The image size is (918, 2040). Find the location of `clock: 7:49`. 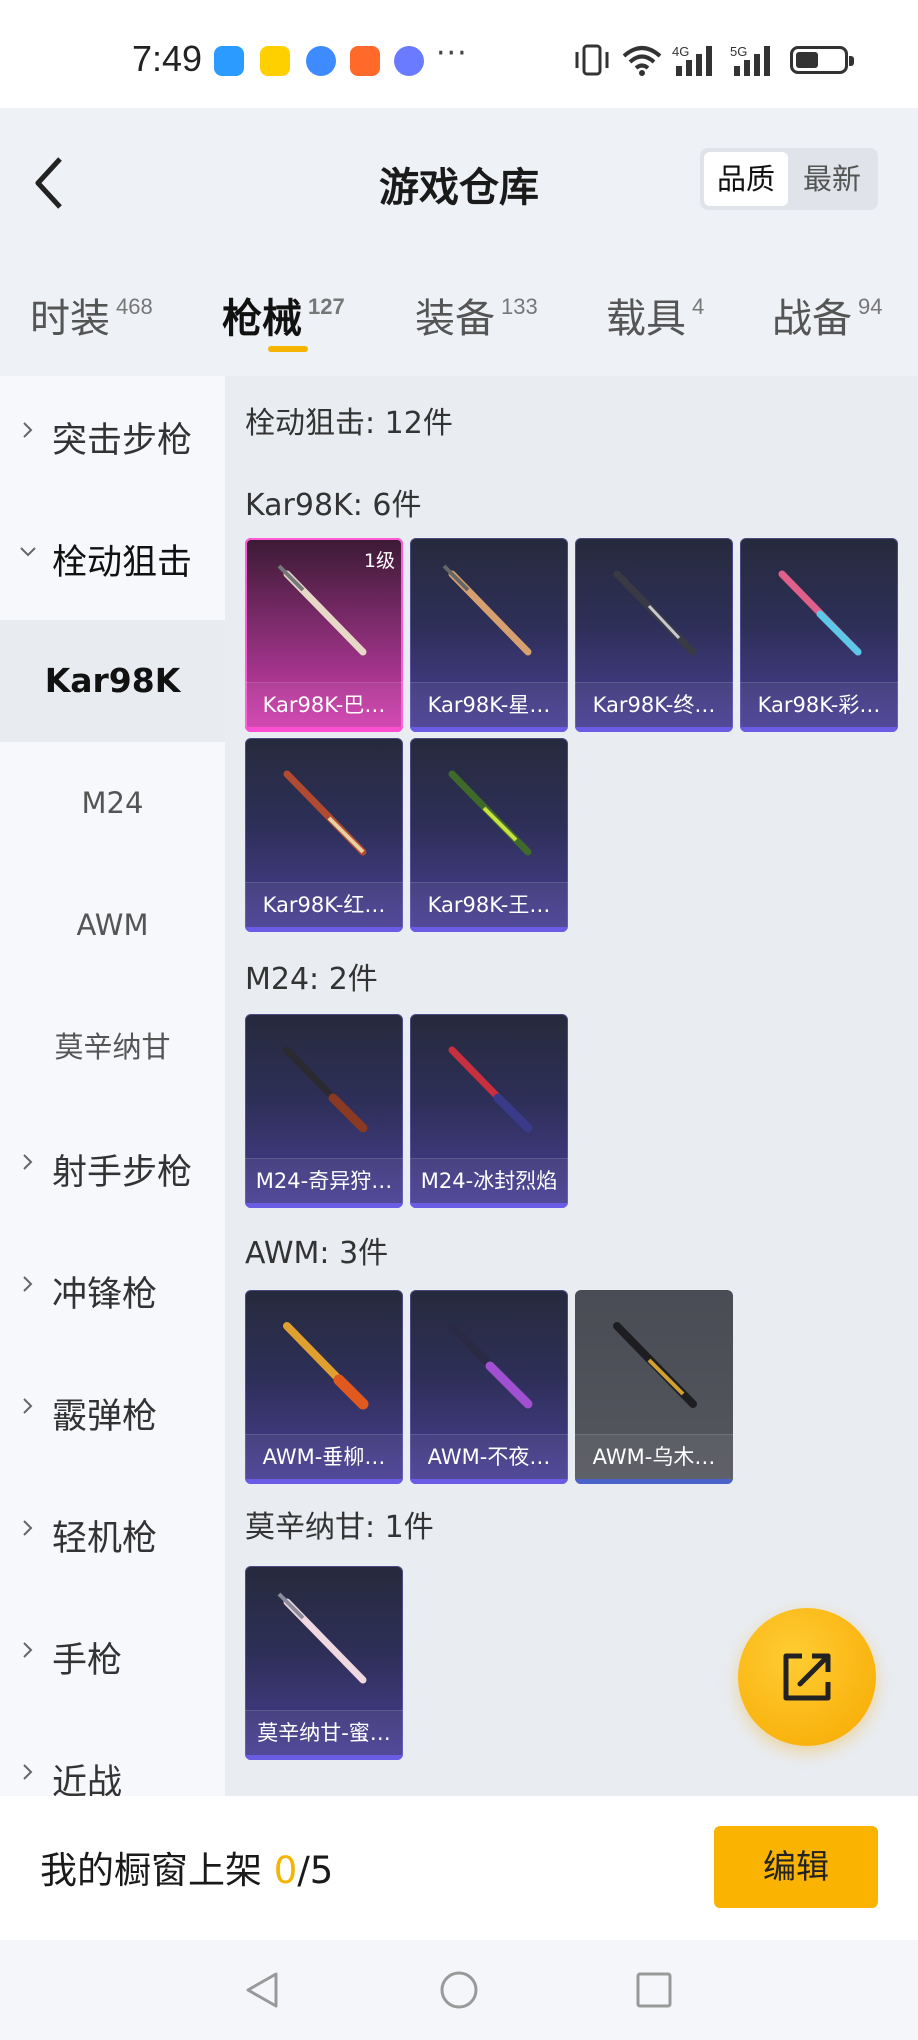

clock: 7:49 is located at coordinates (167, 58).